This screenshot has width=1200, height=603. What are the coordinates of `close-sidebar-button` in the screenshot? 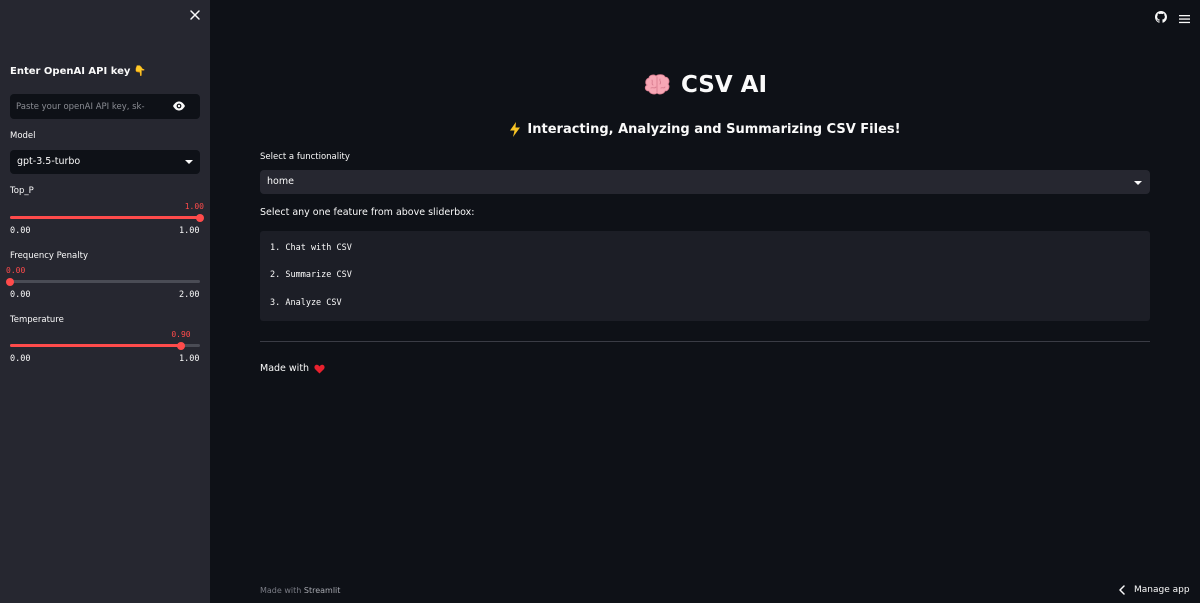 It's located at (195, 15).